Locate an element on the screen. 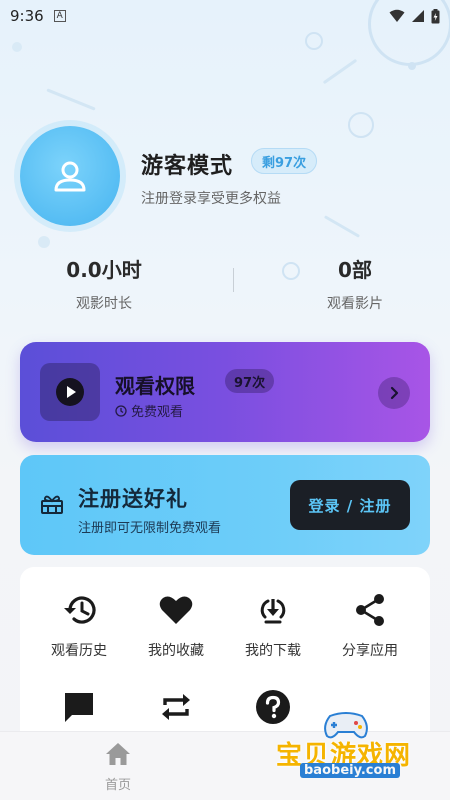 This screenshot has width=450, height=800. nav-home-label: 首页 is located at coordinates (117, 785).